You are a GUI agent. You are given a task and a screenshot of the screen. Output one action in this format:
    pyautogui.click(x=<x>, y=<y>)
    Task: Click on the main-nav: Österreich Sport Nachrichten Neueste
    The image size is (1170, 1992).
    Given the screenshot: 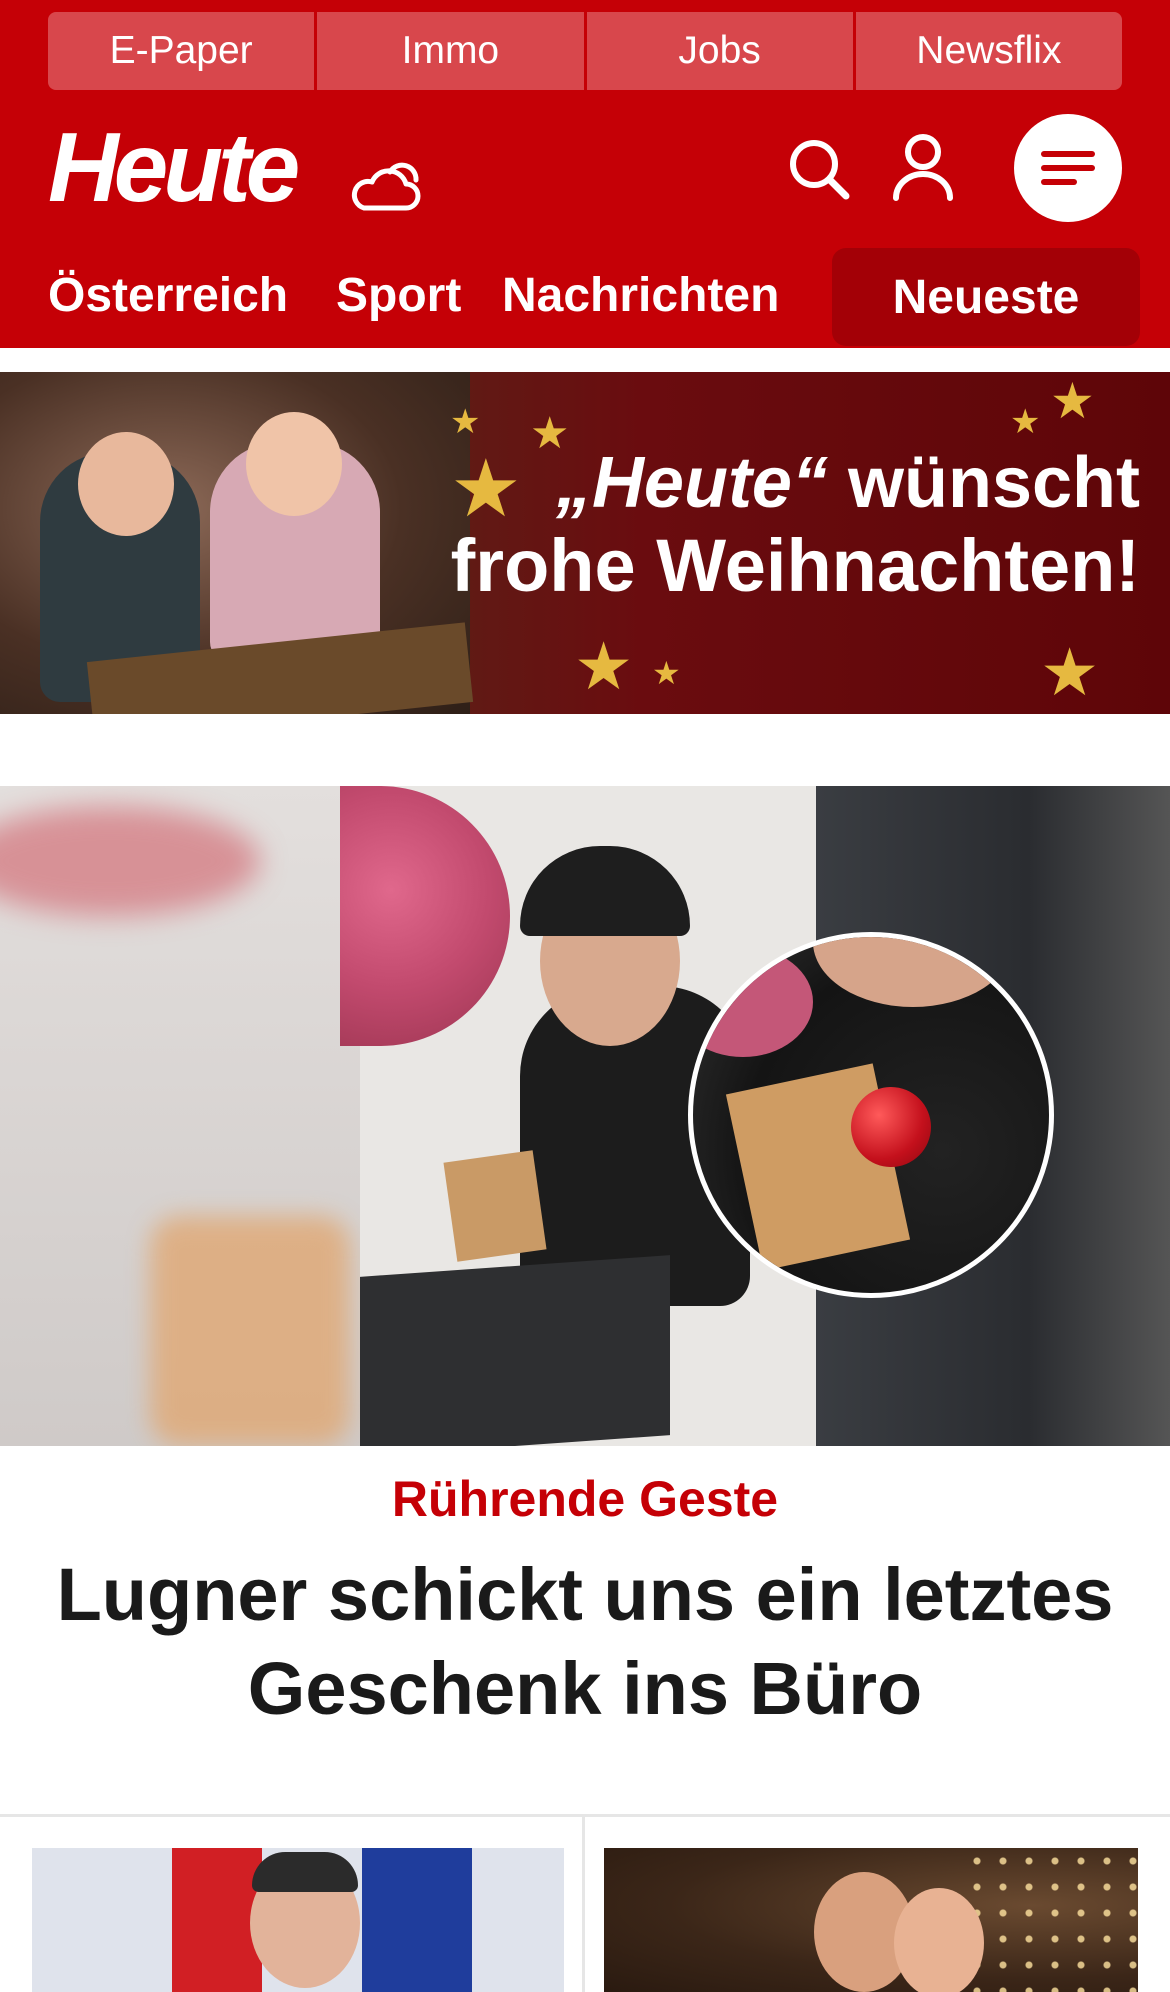 What is the action you would take?
    pyautogui.click(x=585, y=298)
    